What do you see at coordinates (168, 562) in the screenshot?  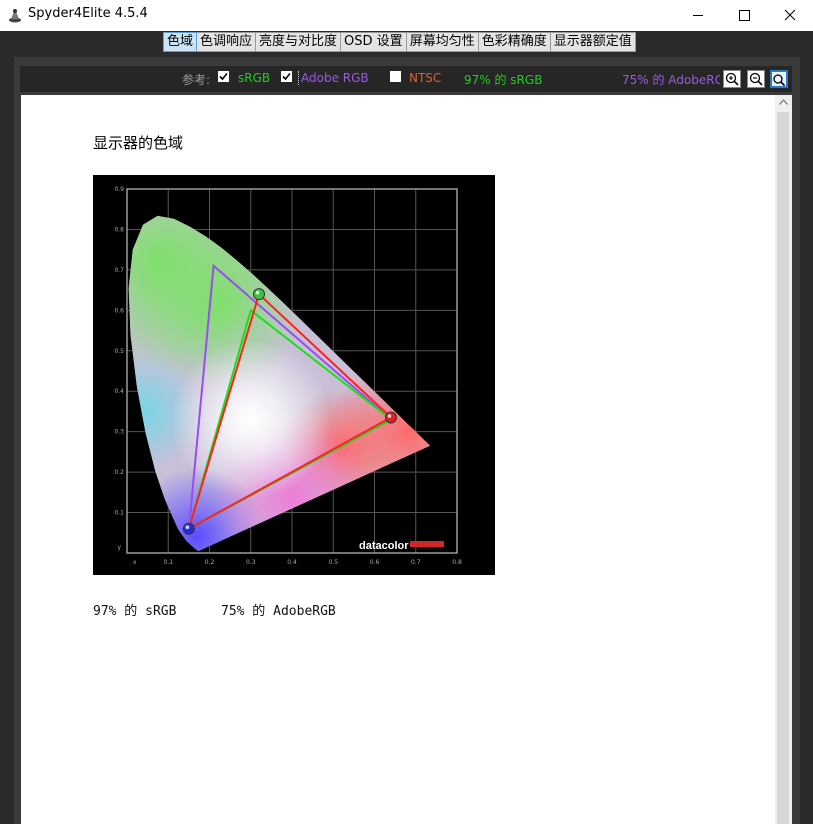 I see `x-tick-label: 0.1` at bounding box center [168, 562].